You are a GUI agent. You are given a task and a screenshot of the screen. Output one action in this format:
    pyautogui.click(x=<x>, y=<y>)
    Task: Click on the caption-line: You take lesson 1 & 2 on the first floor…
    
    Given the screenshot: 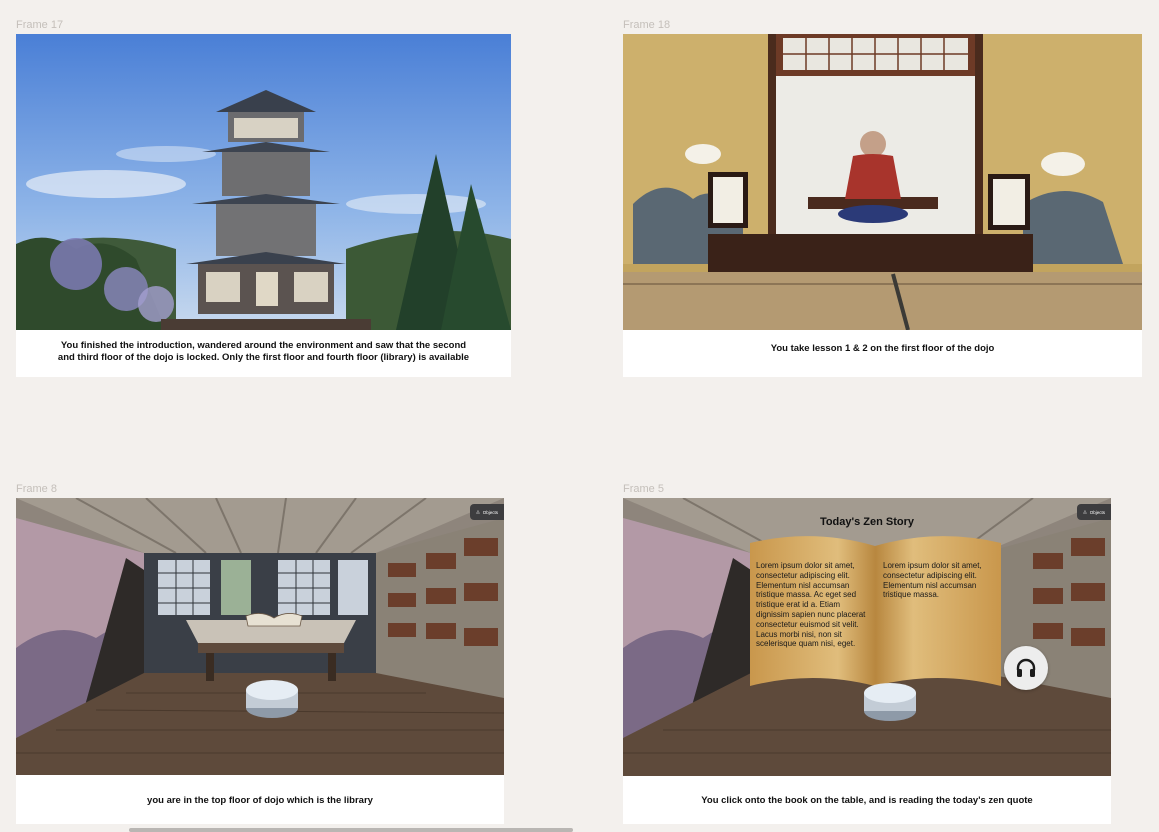 What is the action you would take?
    pyautogui.click(x=882, y=348)
    